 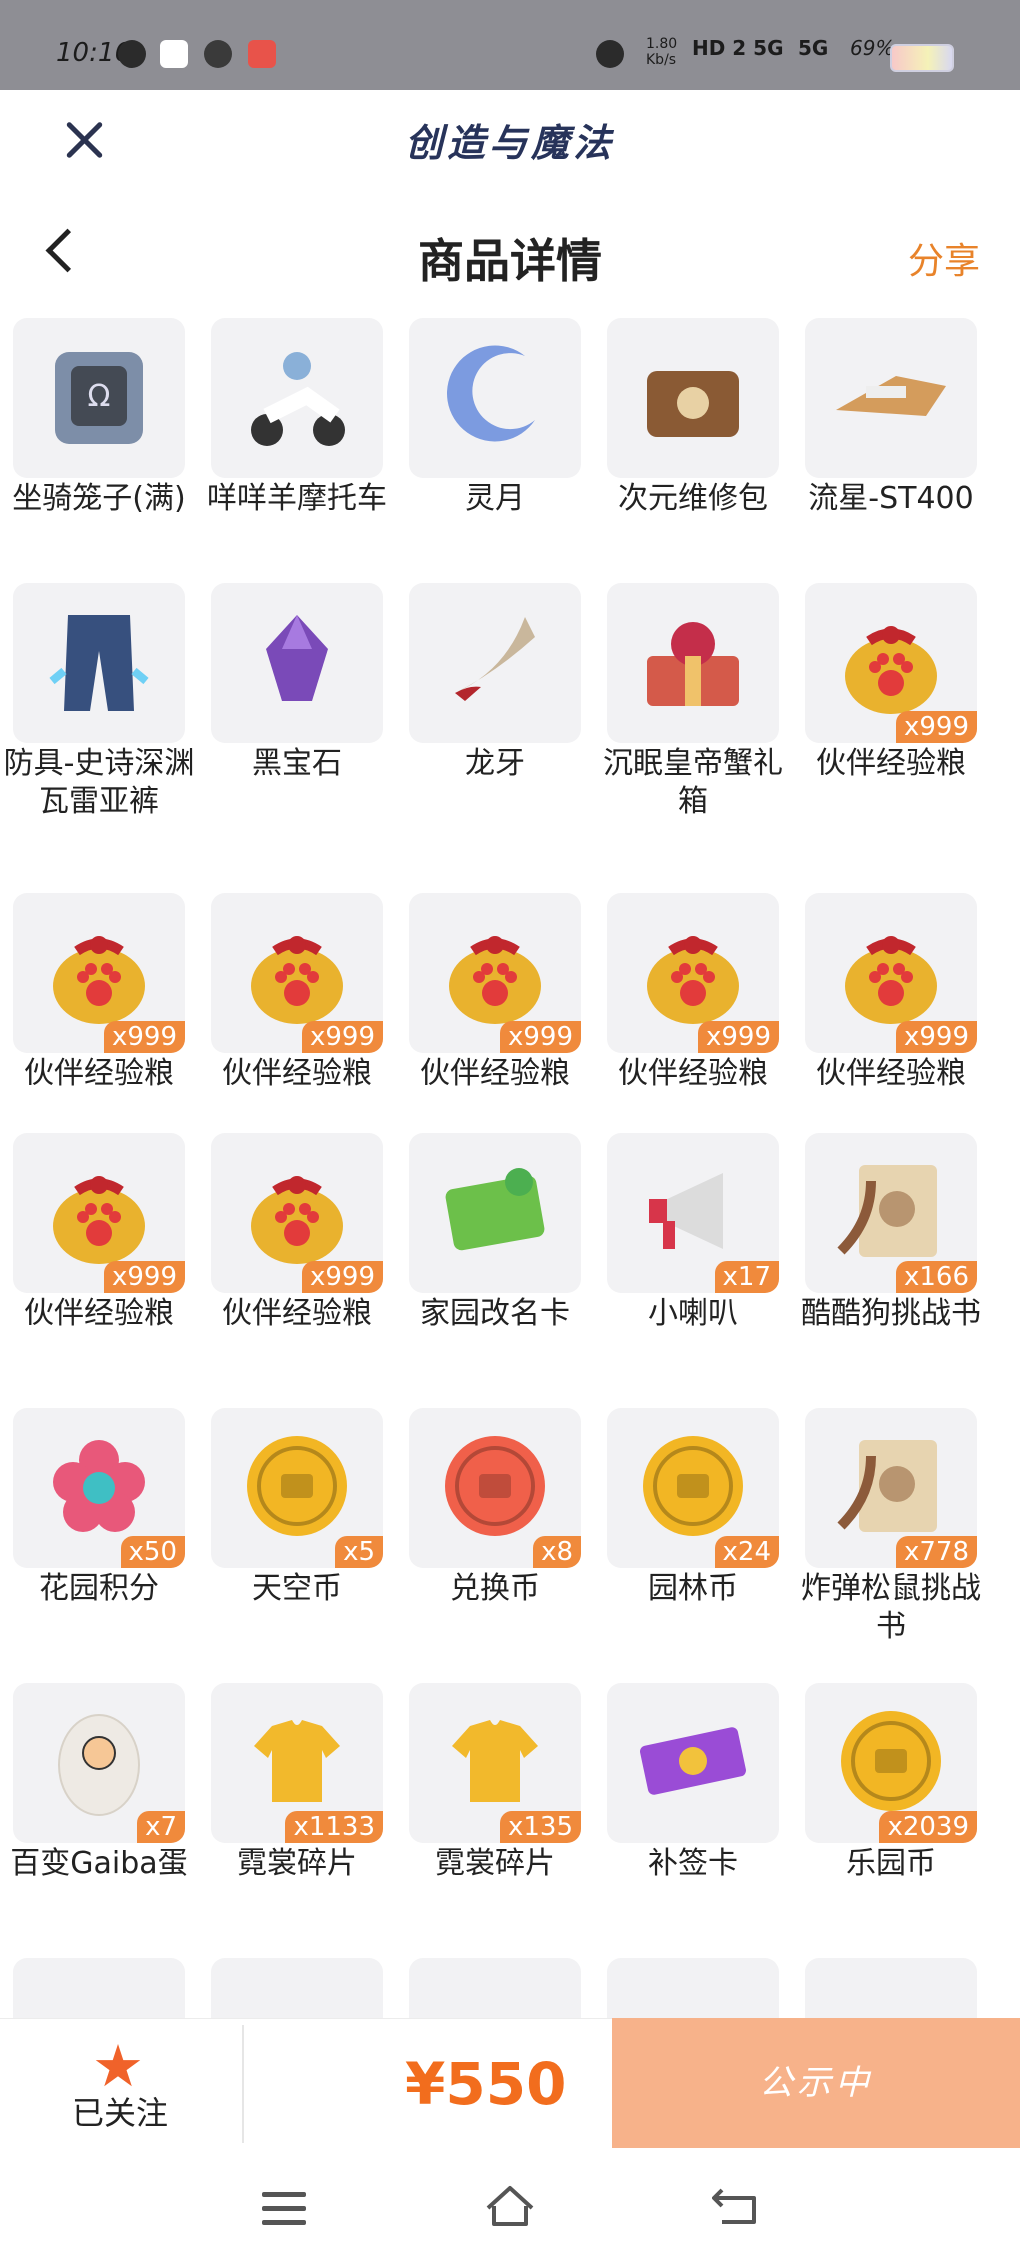 I want to click on item-card: x2039 乐园币, so click(x=891, y=1783).